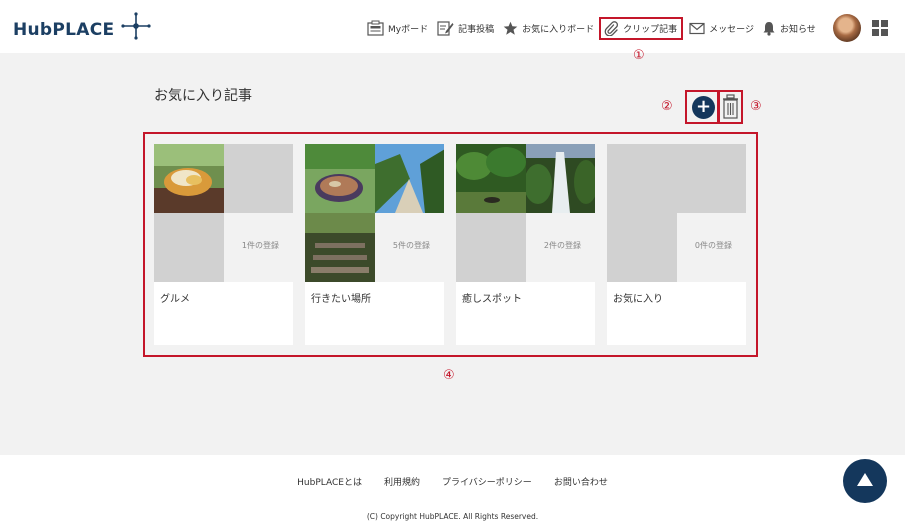 The image size is (905, 526). Describe the element at coordinates (713, 245) in the screenshot. I see `folder-count: 0件の登録` at that location.